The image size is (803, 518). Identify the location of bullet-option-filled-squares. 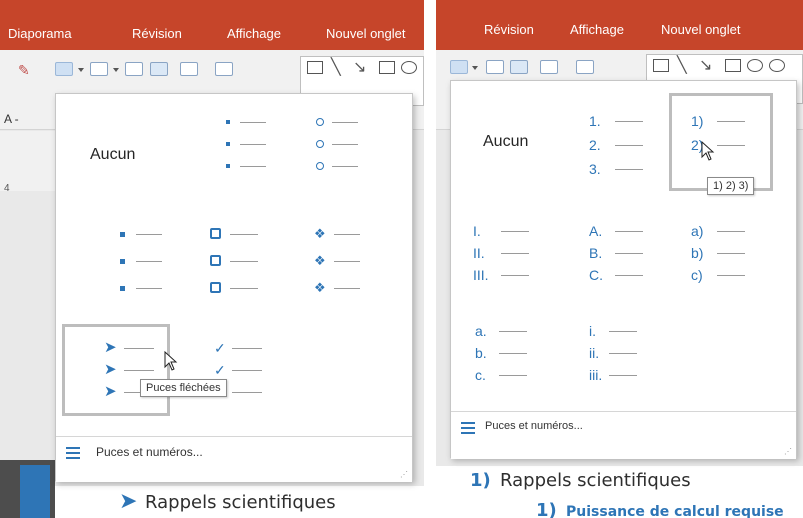
(158, 264).